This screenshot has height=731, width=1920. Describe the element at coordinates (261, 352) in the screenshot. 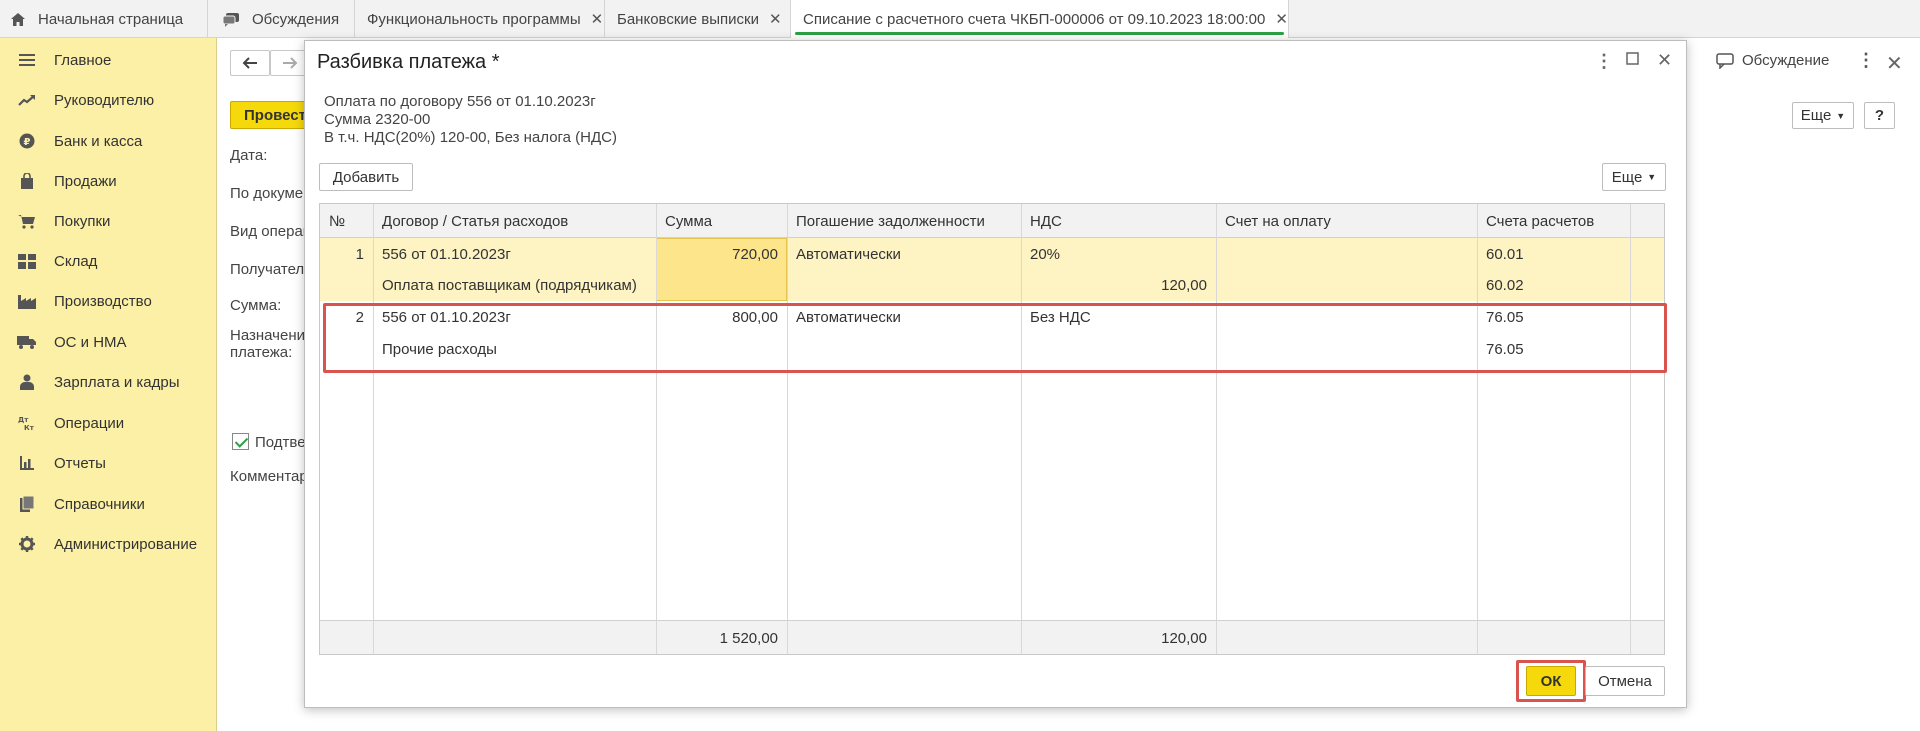

I see `purpose-label-2: платежа:` at that location.